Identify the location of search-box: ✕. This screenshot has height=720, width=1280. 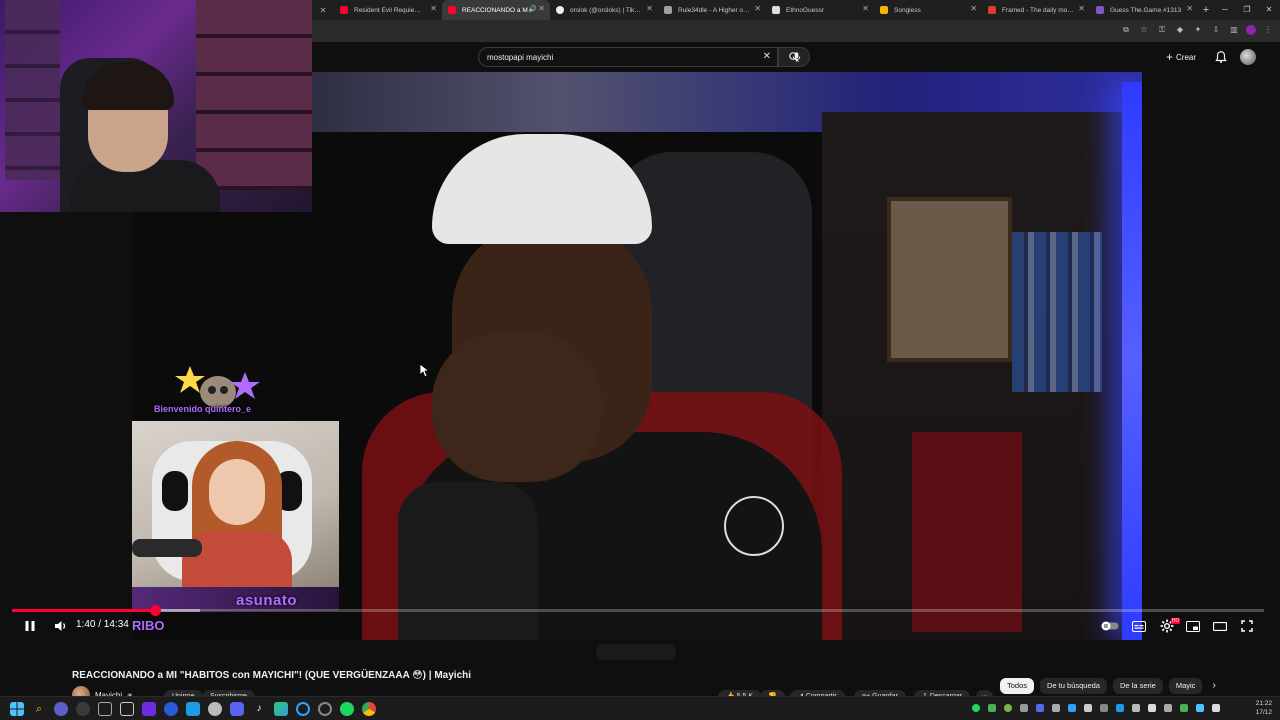
(628, 57).